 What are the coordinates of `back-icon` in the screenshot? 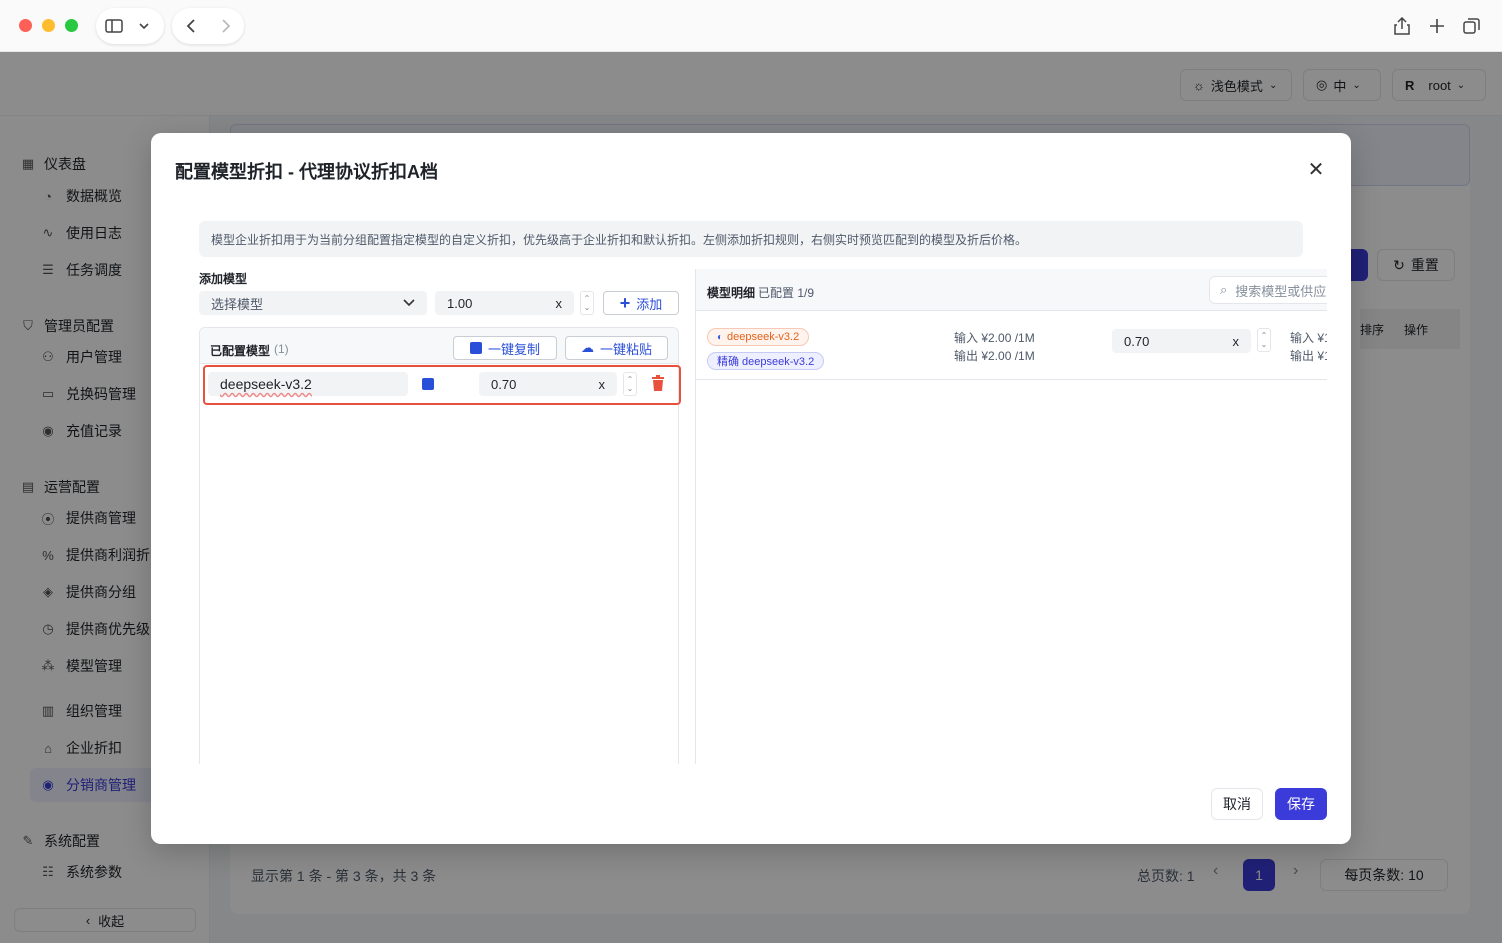 It's located at (190, 26).